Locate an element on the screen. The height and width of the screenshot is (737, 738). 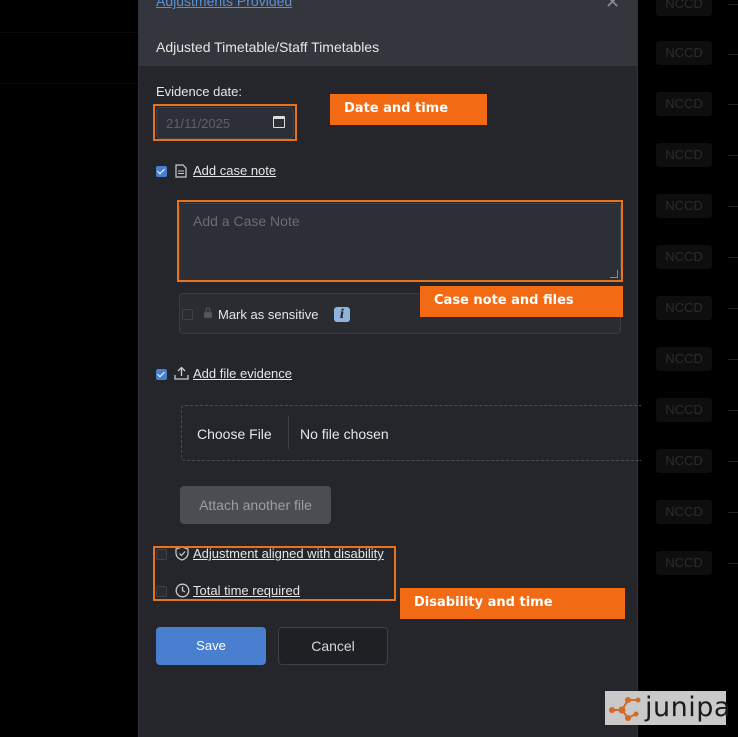
date-time-callout: Date and time is located at coordinates (408, 109).